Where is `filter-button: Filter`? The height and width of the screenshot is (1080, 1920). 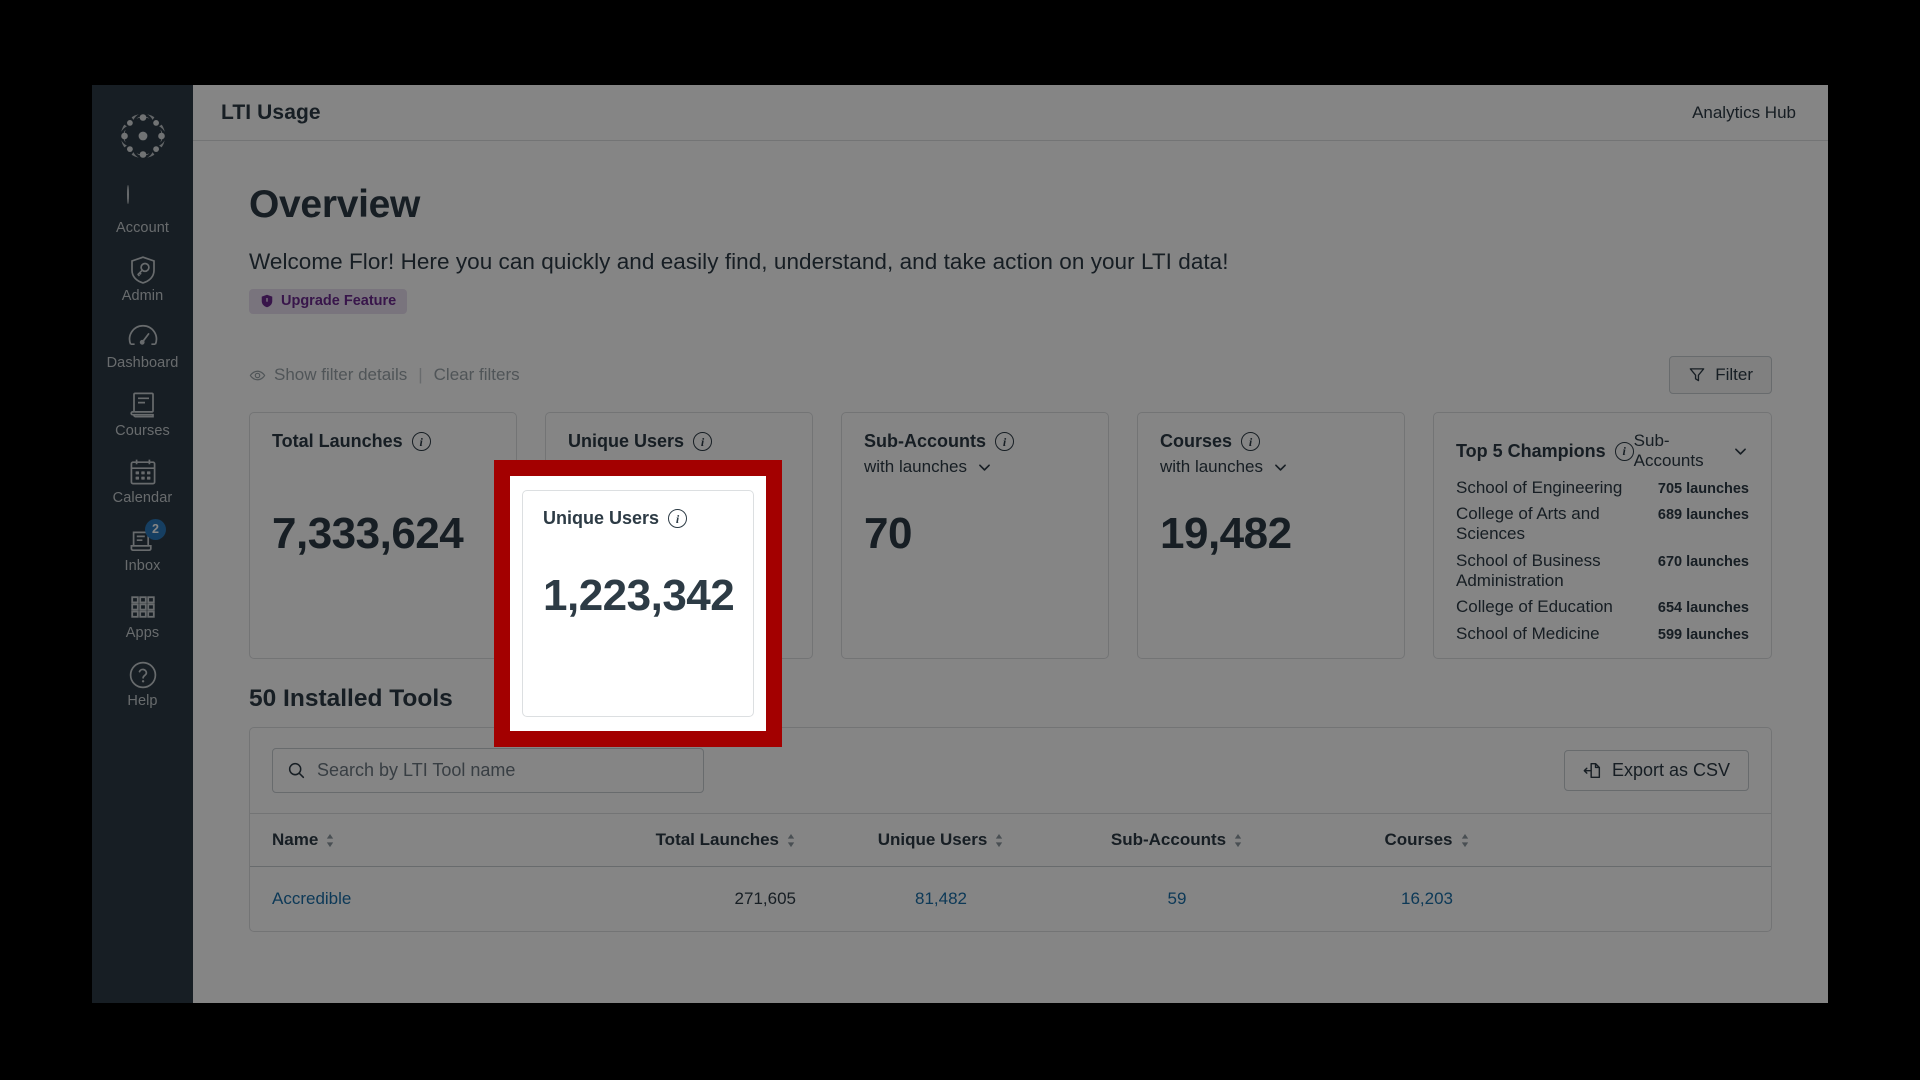 filter-button: Filter is located at coordinates (1720, 375).